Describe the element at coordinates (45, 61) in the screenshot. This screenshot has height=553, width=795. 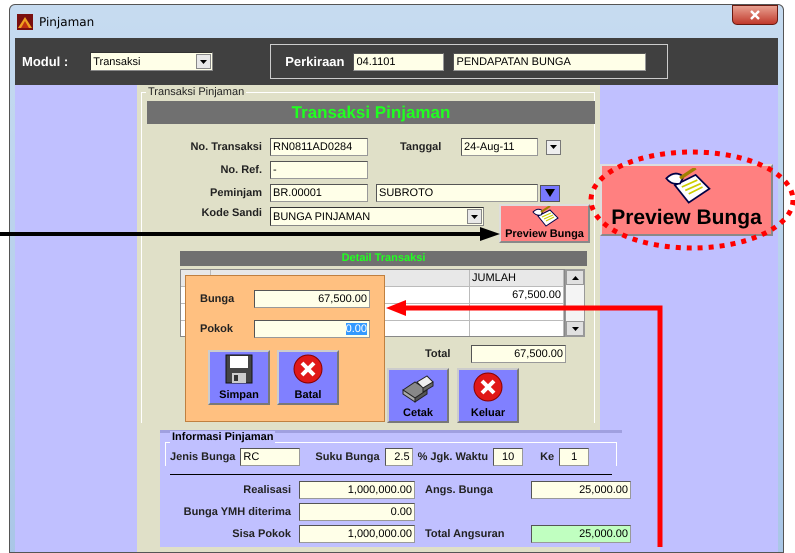
I see `module-label: Modul :` at that location.